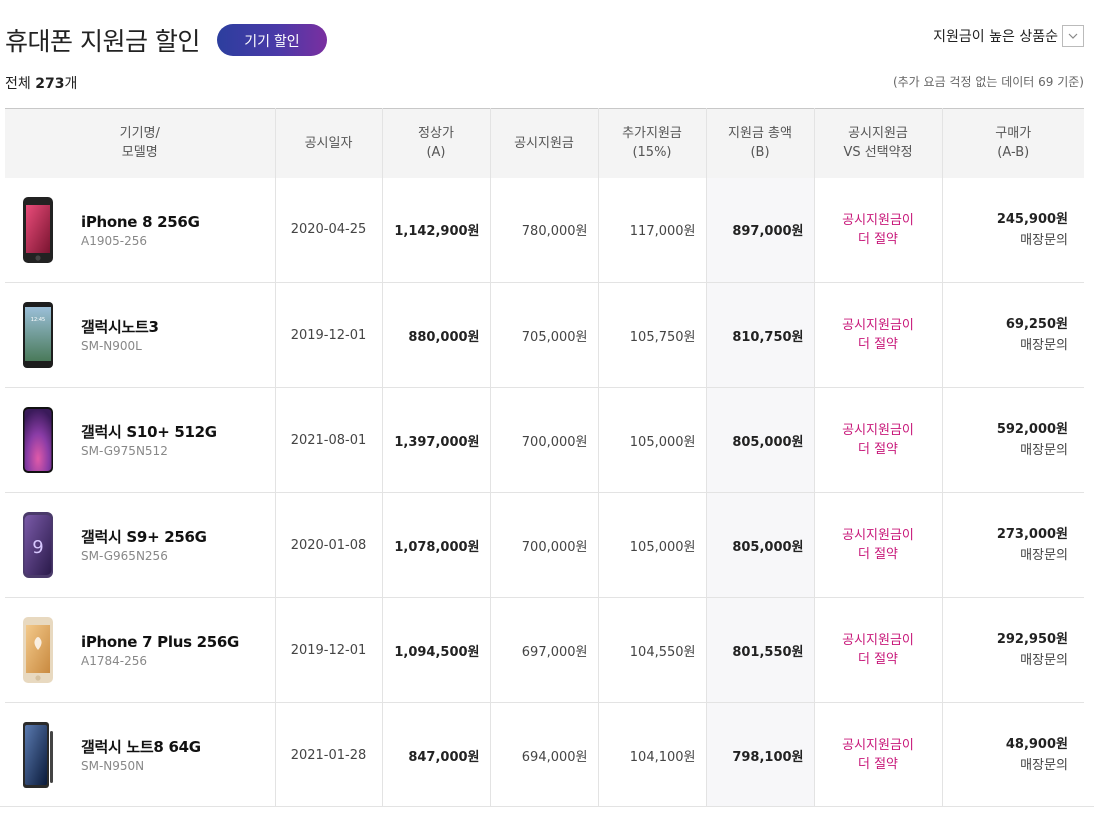 The height and width of the screenshot is (814, 1094). I want to click on public-subsidy: 697,000원, so click(543, 650).